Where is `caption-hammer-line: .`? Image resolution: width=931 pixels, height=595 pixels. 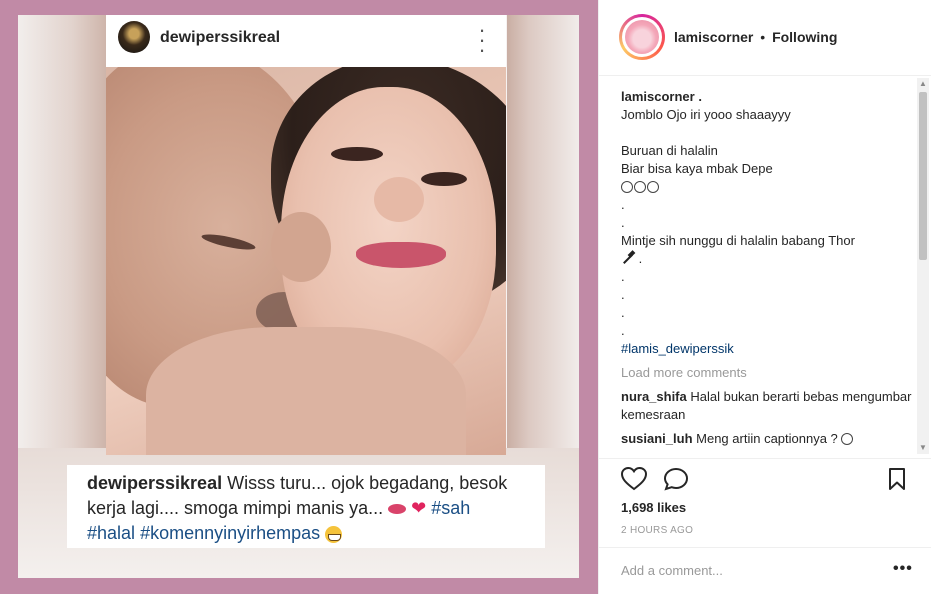 caption-hammer-line: . is located at coordinates (767, 259).